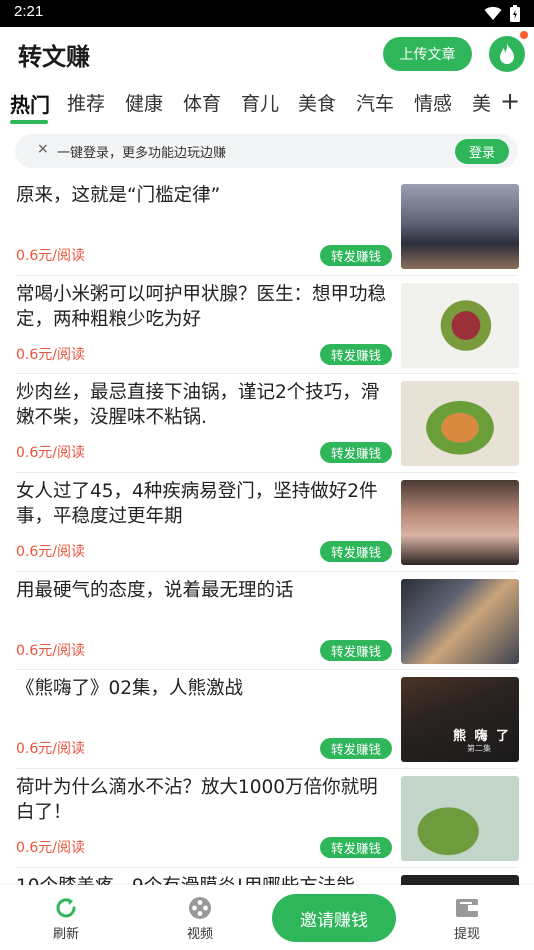  Describe the element at coordinates (510, 101) in the screenshot. I see `add-tab-button: +` at that location.